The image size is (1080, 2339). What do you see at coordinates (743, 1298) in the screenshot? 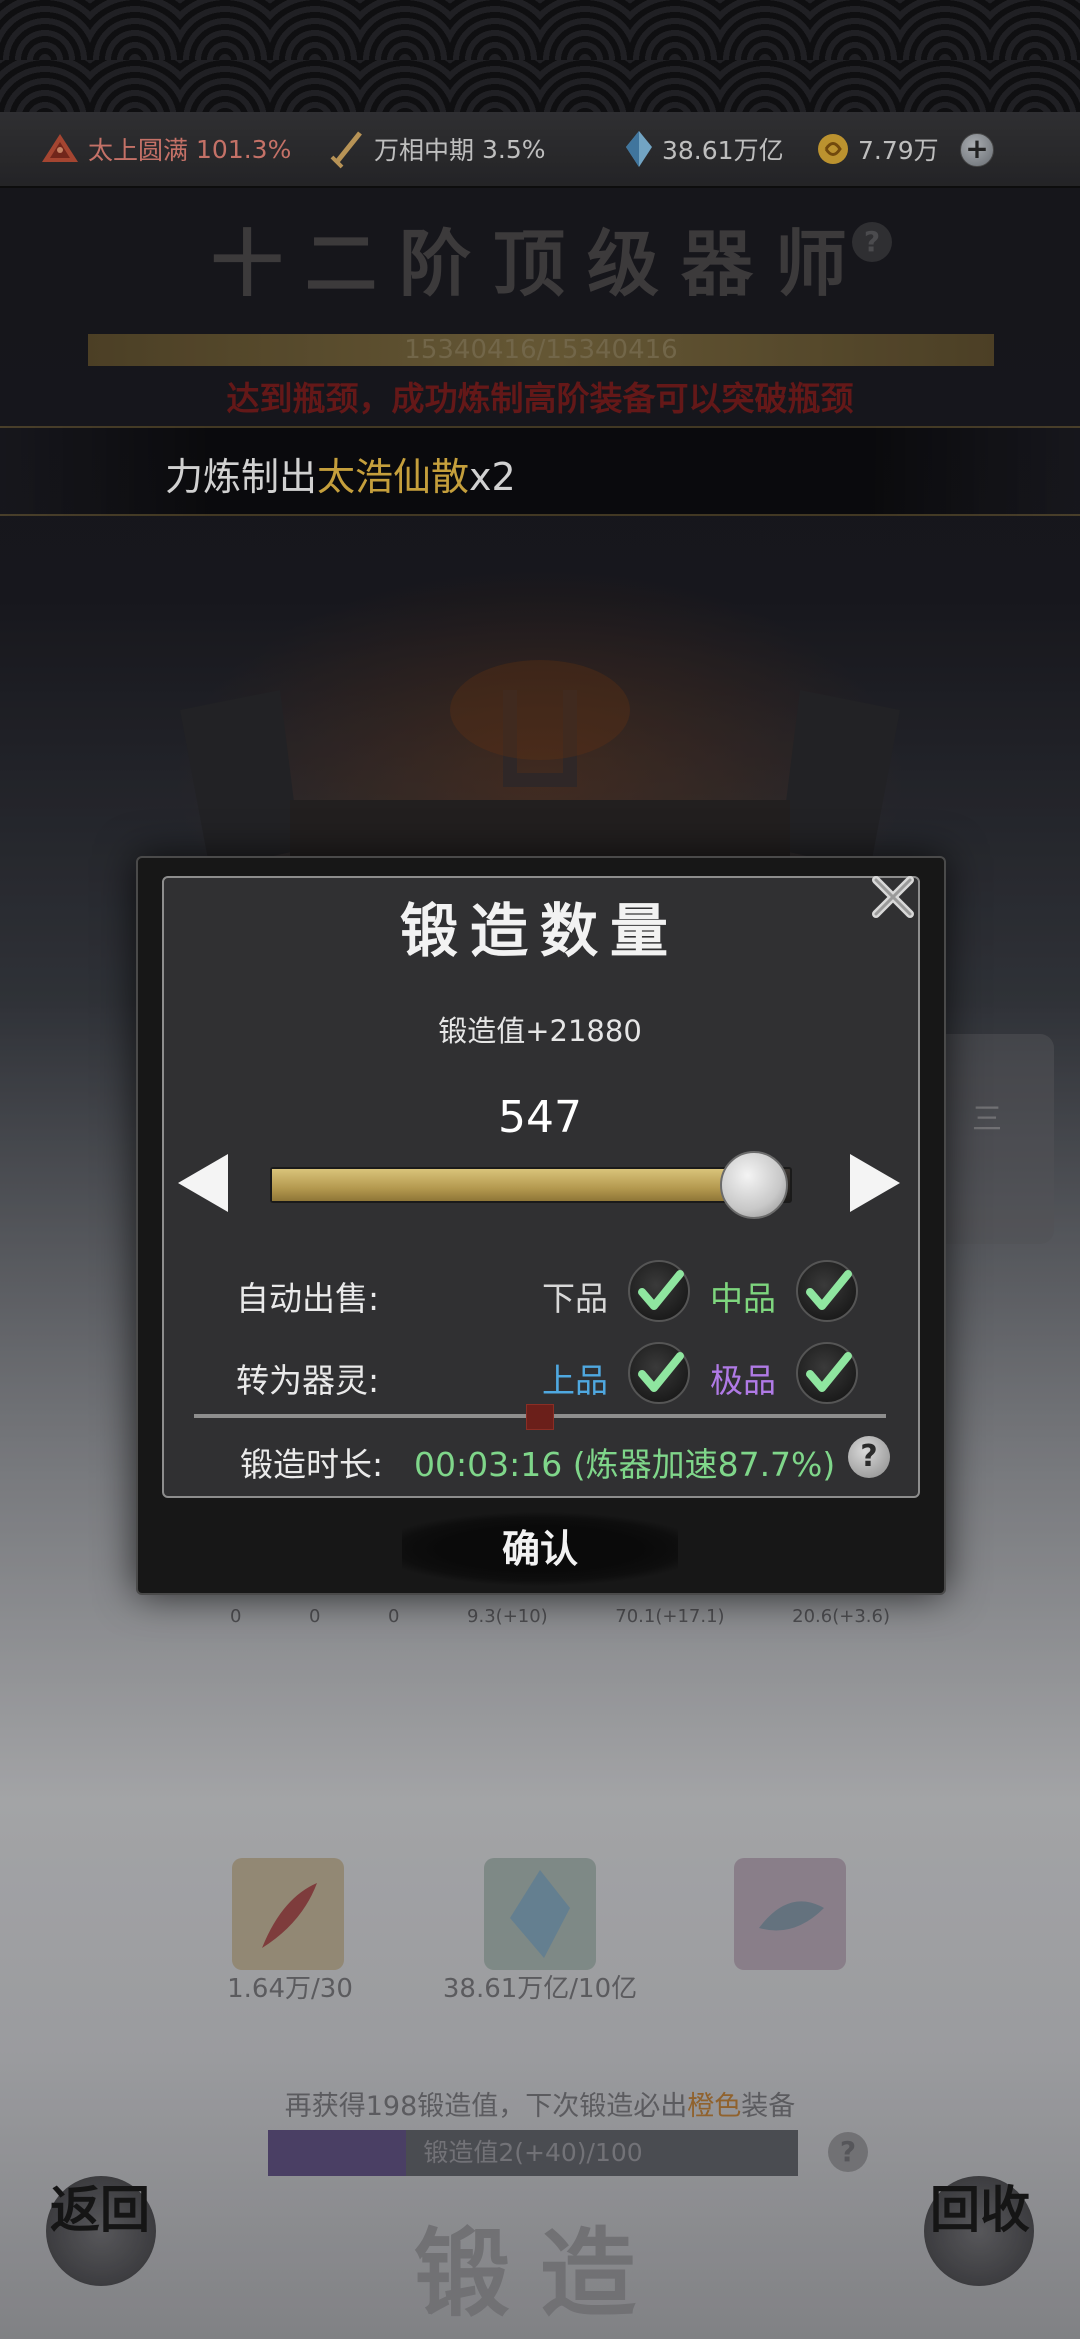
I see `grade-mid-label: 中品` at bounding box center [743, 1298].